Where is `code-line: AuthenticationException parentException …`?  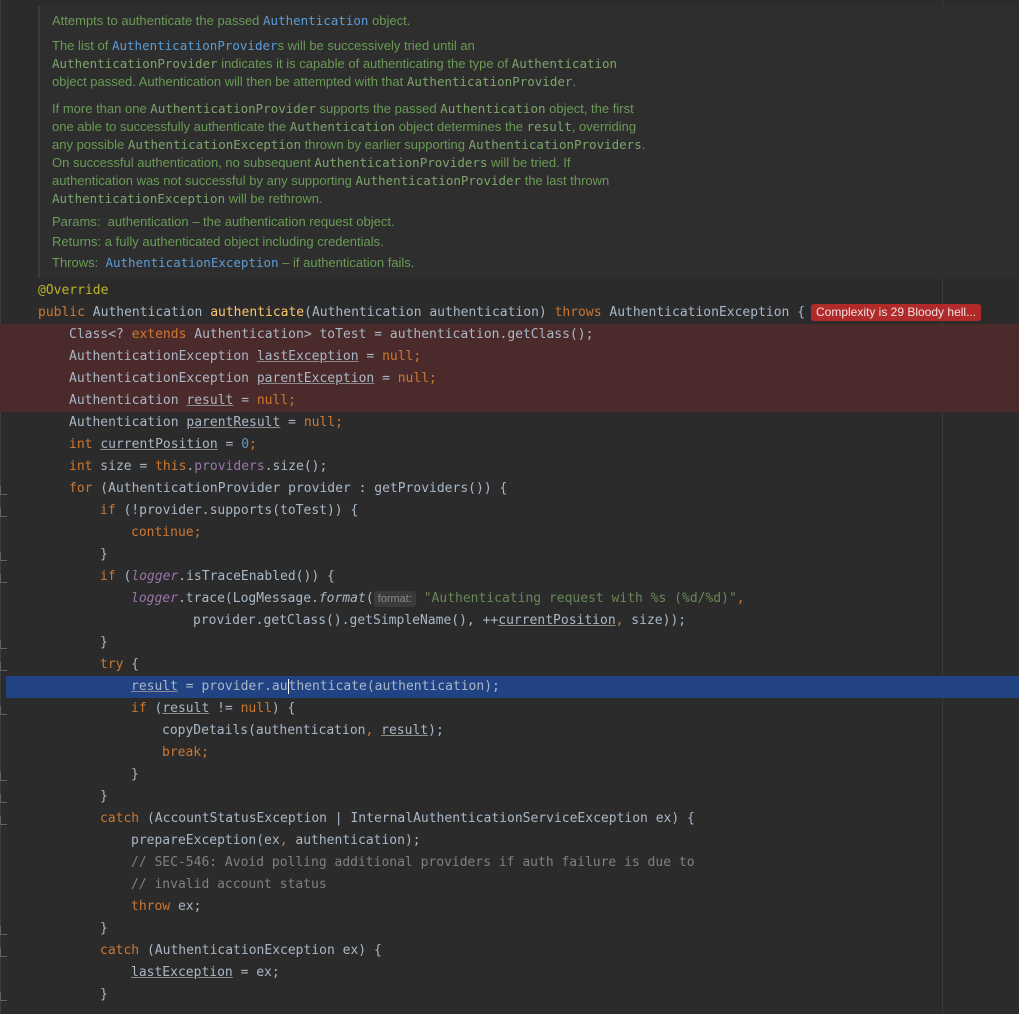
code-line: AuthenticationException parentException … is located at coordinates (509, 379).